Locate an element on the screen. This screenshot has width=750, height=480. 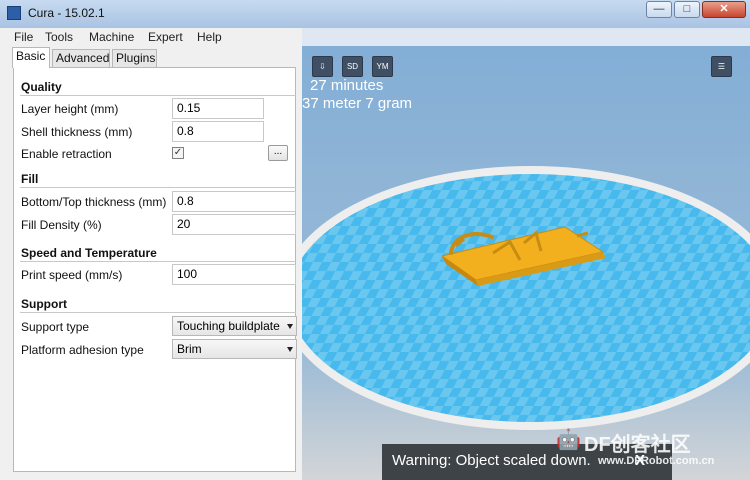
bottom-top-thickness-label: Bottom/Top thickness (mm) is located at coordinates (94, 202).